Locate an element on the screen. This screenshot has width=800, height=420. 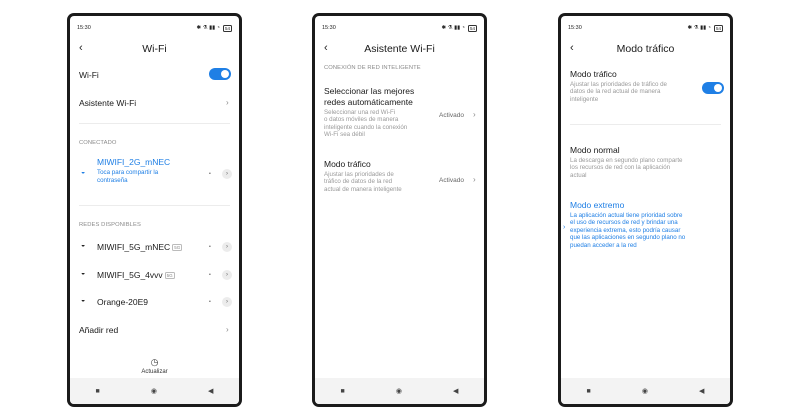
traffic-mode-toggle is located at coordinates (713, 88).